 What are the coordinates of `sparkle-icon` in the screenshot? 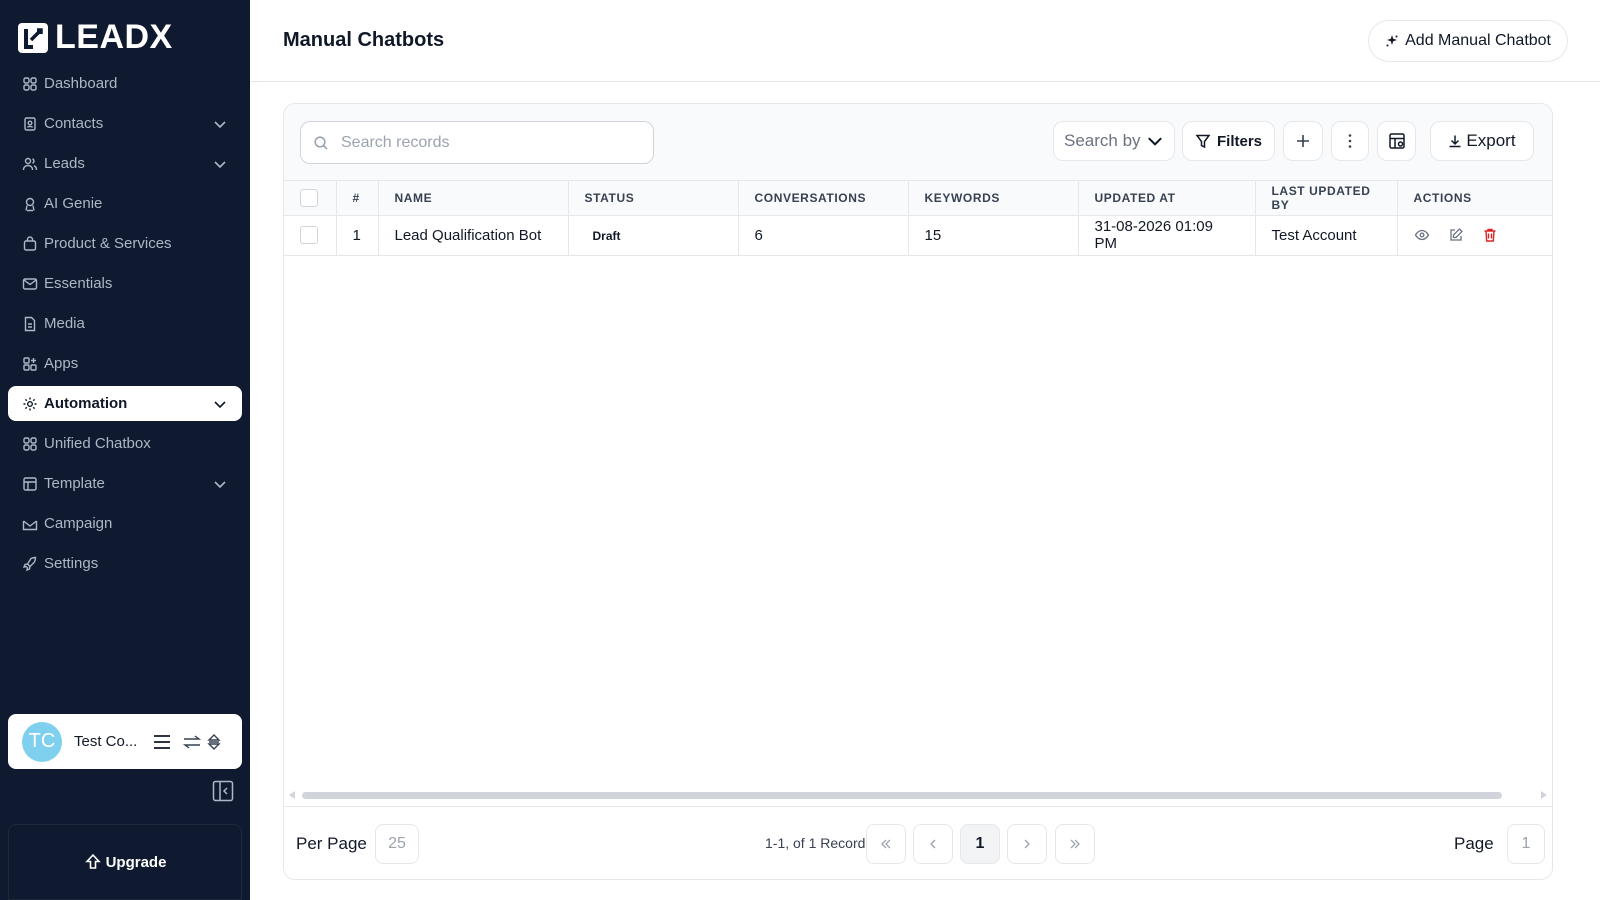 It's located at (1392, 41).